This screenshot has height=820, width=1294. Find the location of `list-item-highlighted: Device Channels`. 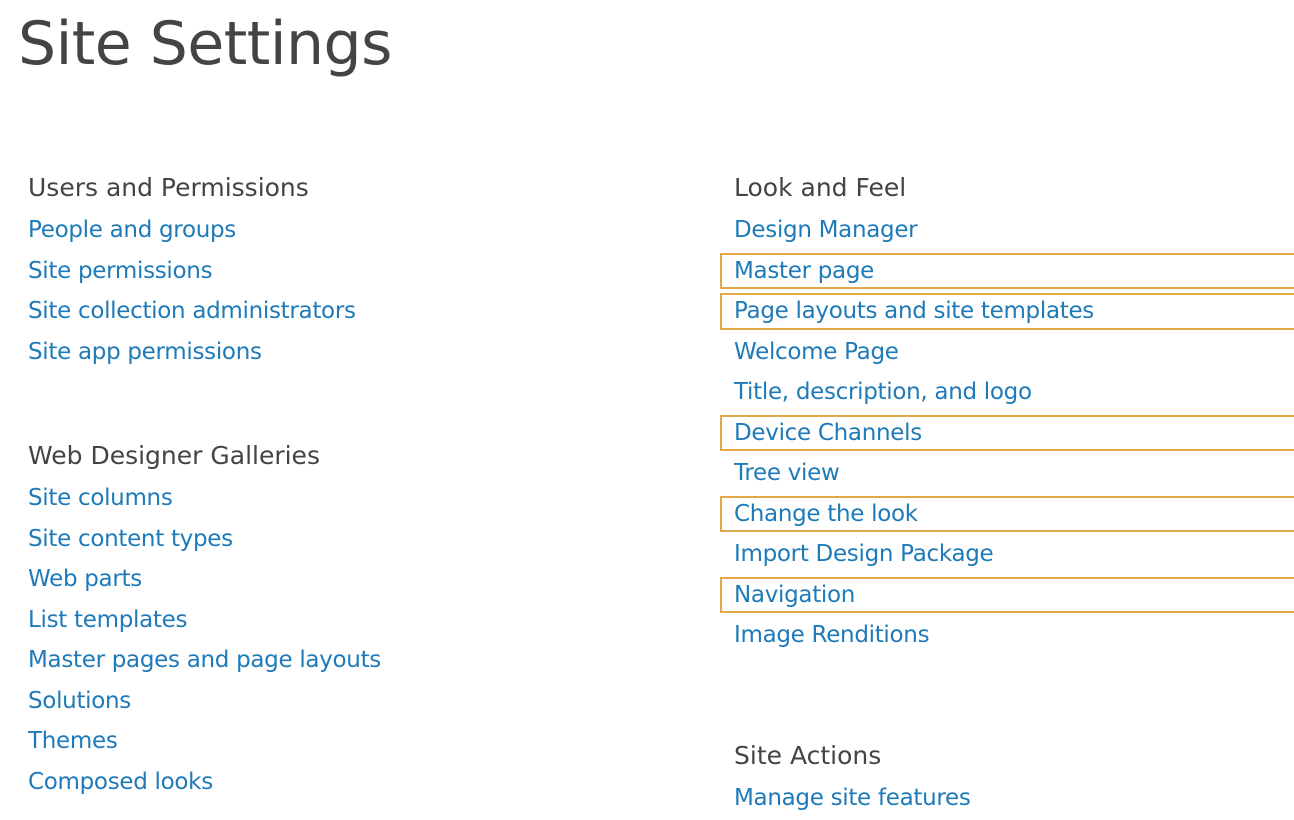

list-item-highlighted: Device Channels is located at coordinates (1007, 433).